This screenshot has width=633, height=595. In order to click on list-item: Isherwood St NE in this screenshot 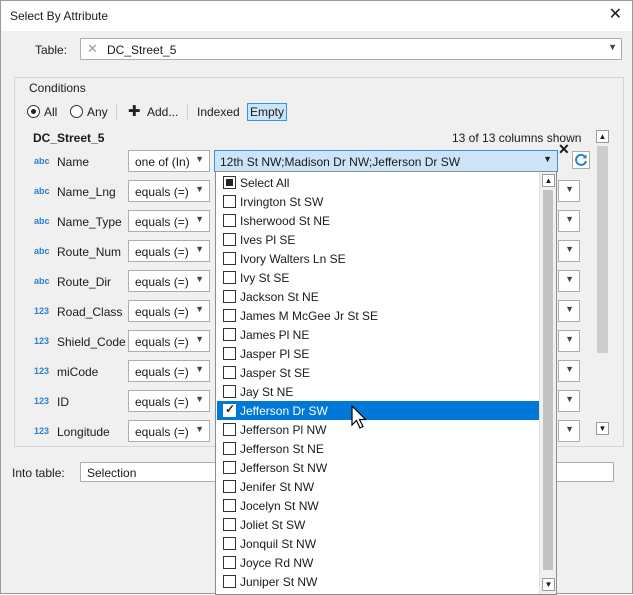, I will do `click(378, 220)`.